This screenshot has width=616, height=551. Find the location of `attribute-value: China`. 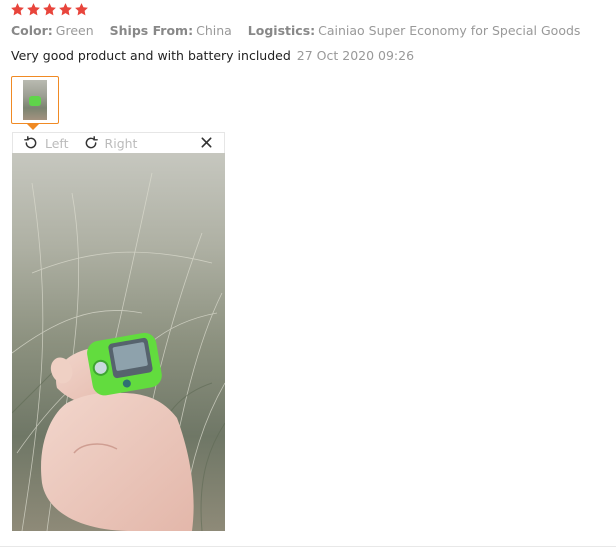

attribute-value: China is located at coordinates (214, 30).